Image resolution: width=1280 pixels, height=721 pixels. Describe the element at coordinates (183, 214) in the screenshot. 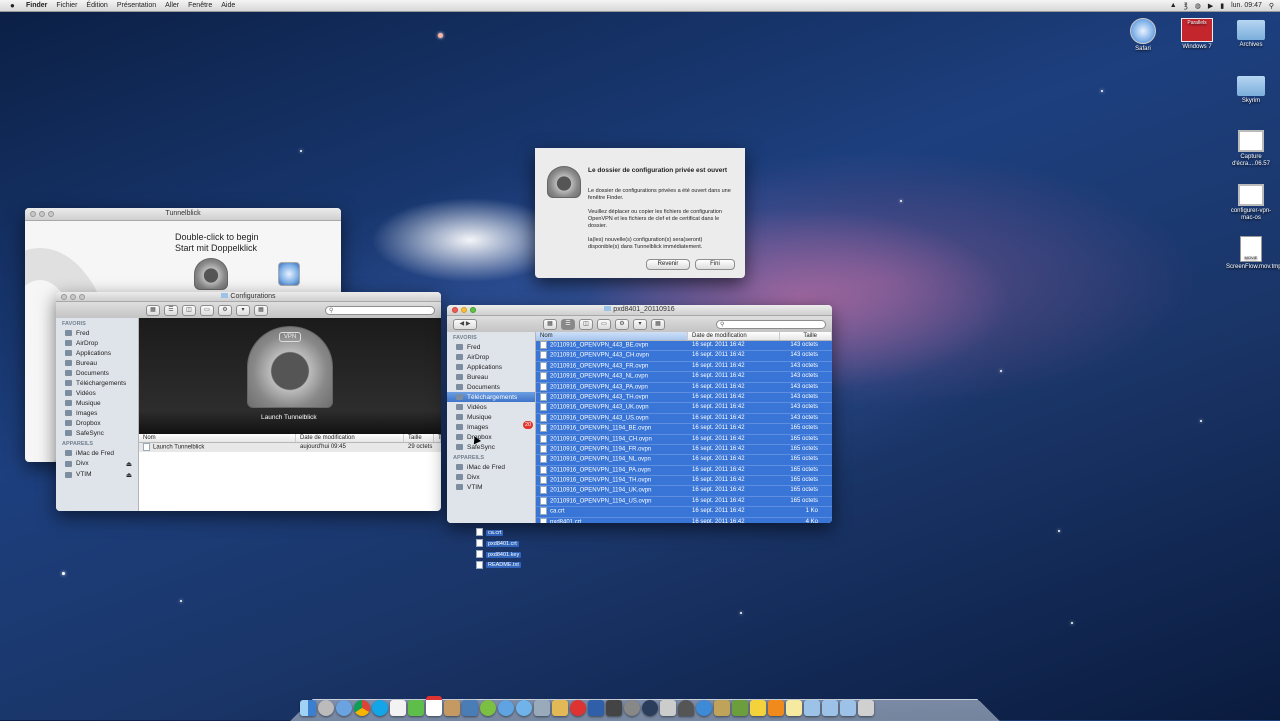

I see `window-titlebar: Tunnelblick` at that location.